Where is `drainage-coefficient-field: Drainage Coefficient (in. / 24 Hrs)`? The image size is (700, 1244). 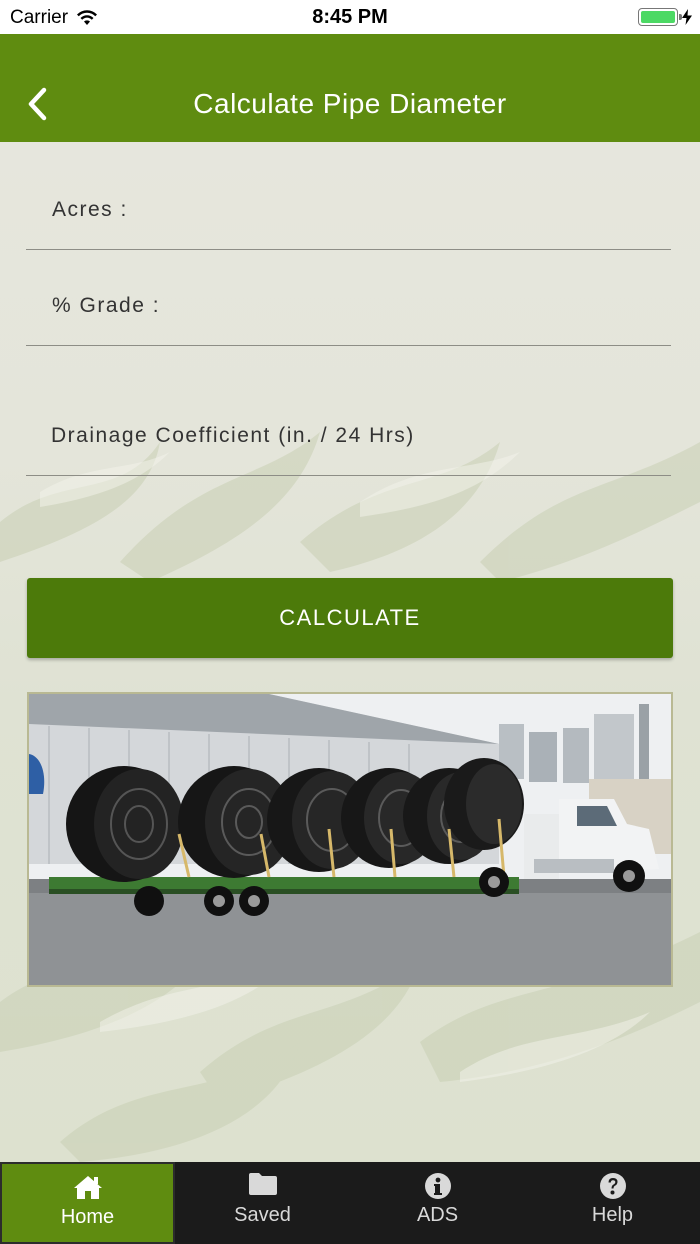 drainage-coefficient-field: Drainage Coefficient (in. / 24 Hrs) is located at coordinates (348, 434).